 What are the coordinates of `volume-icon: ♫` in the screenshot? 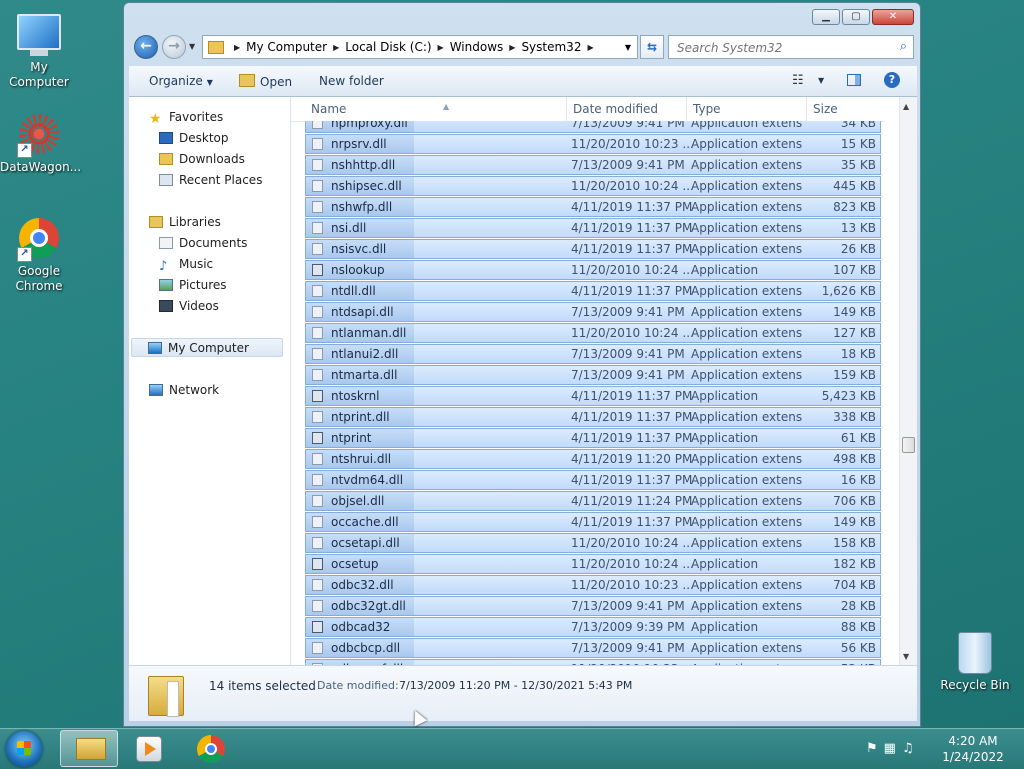 It's located at (911, 748).